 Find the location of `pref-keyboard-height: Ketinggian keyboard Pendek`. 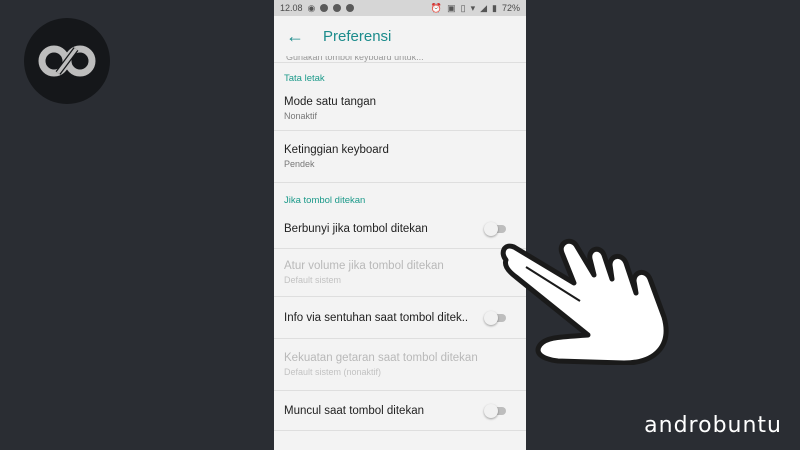

pref-keyboard-height: Ketinggian keyboard Pendek is located at coordinates (400, 157).